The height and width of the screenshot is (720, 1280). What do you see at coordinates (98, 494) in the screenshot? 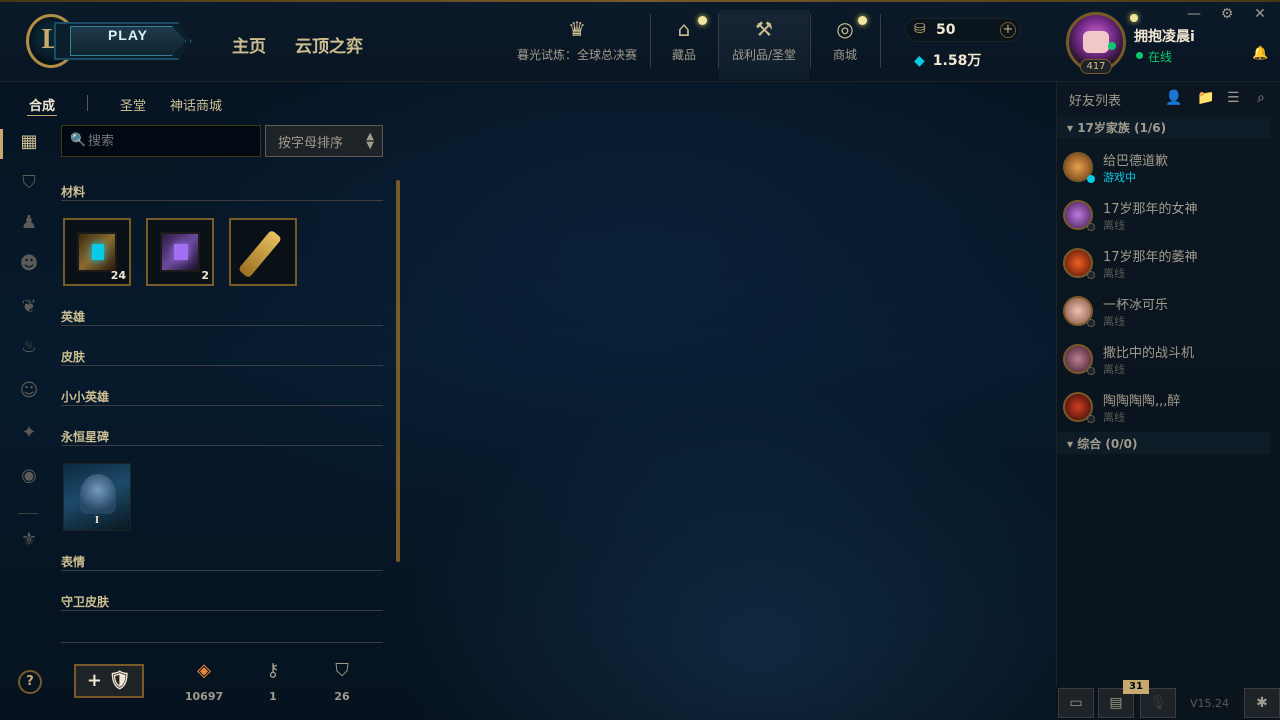
I see `eternals-emblem-icon` at bounding box center [98, 494].